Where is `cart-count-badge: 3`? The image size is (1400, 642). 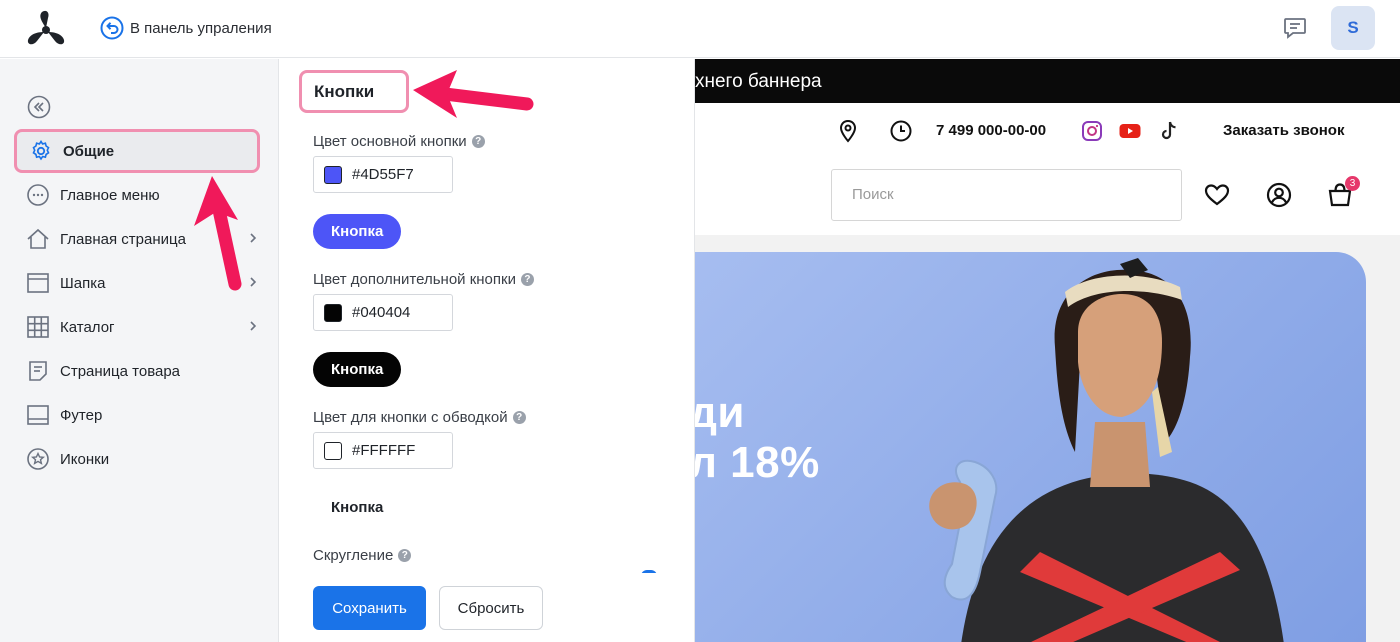 cart-count-badge: 3 is located at coordinates (1352, 183).